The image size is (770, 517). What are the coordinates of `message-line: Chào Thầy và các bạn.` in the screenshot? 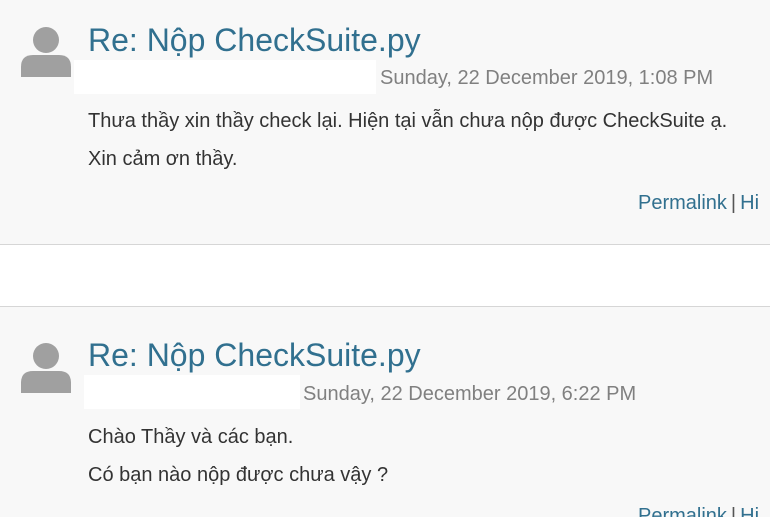 It's located at (191, 437).